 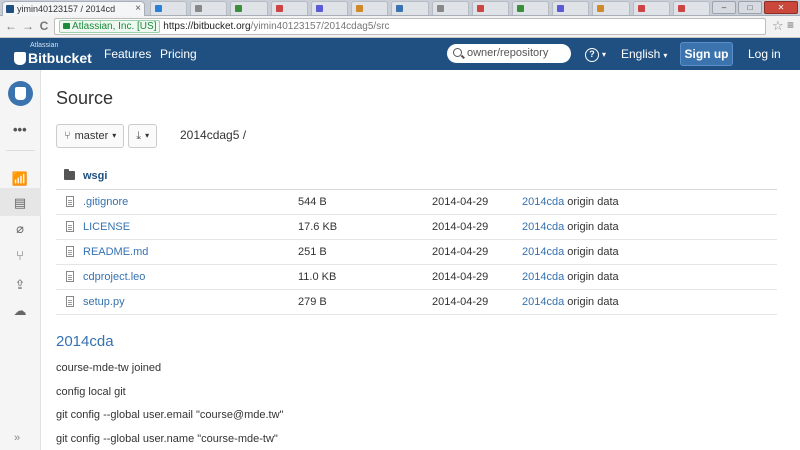 What do you see at coordinates (790, 25) in the screenshot?
I see `browser-menu-icon: ≡` at bounding box center [790, 25].